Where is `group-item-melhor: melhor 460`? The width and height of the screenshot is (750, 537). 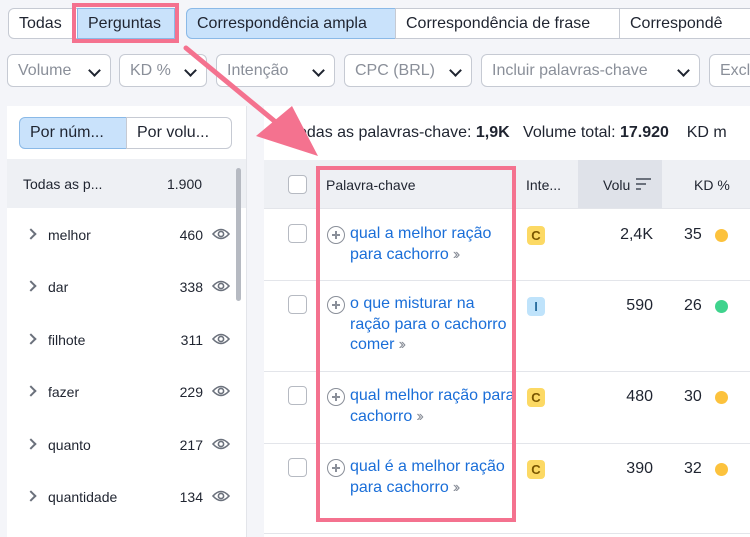
group-item-melhor: melhor 460 is located at coordinates (122, 234).